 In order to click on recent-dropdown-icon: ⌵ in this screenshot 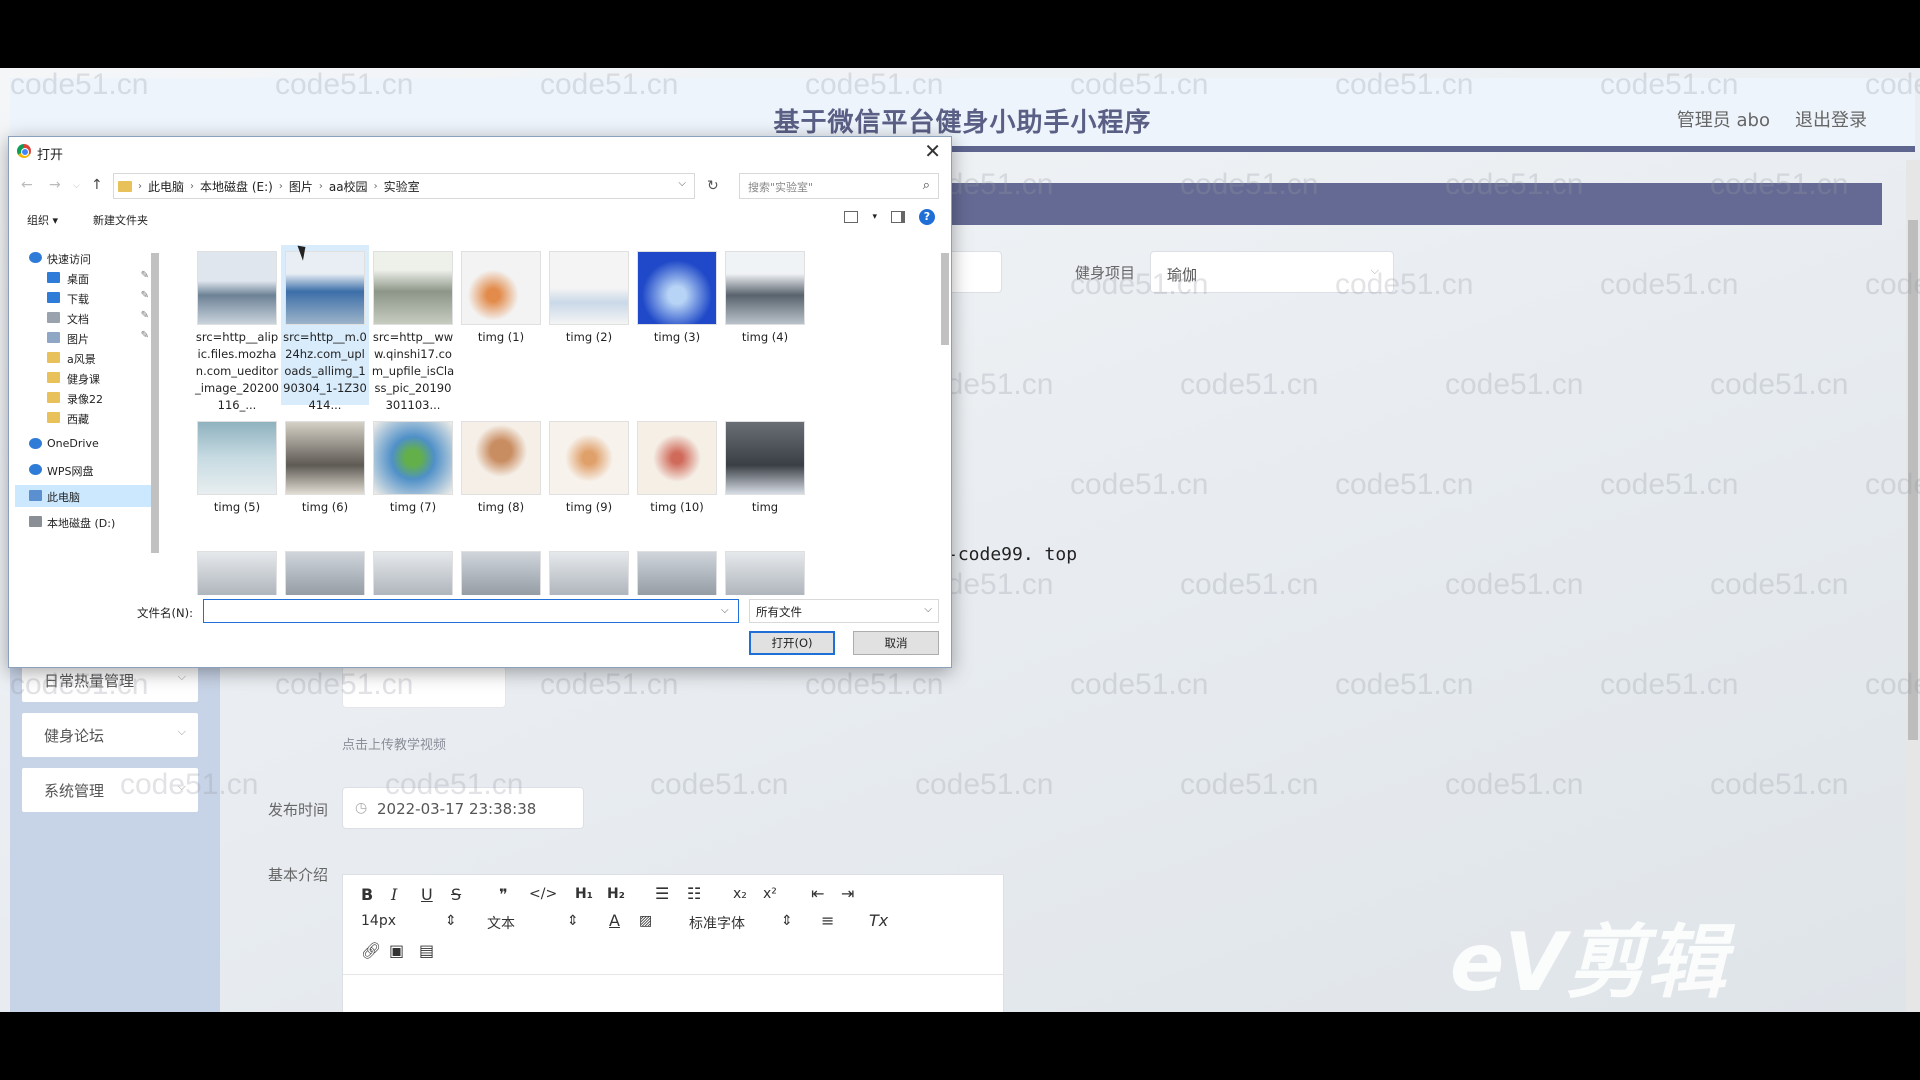, I will do `click(76, 186)`.